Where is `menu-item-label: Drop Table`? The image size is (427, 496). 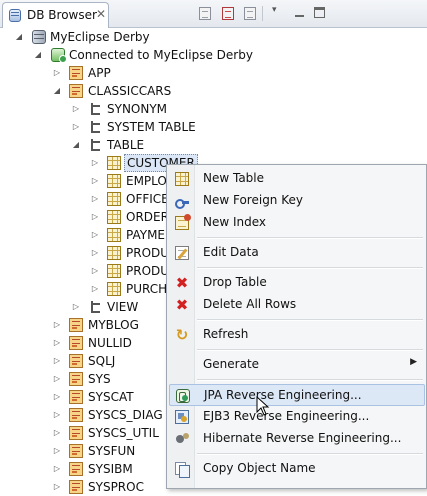 menu-item-label: Drop Table is located at coordinates (235, 282).